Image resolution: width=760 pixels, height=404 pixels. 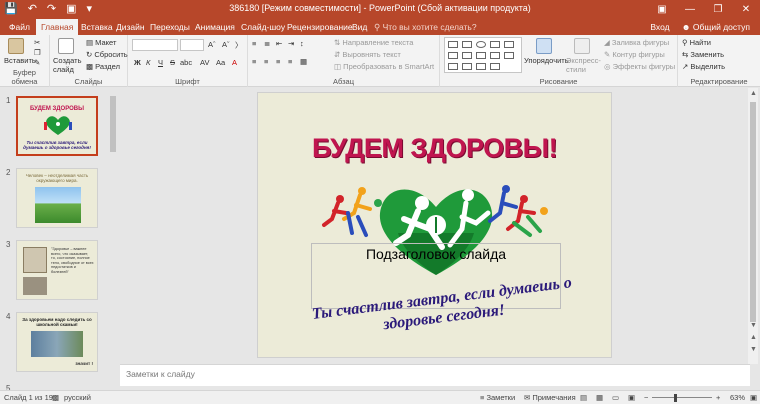 What do you see at coordinates (753, 337) in the screenshot?
I see `prev-slide-icon: ▲` at bounding box center [753, 337].